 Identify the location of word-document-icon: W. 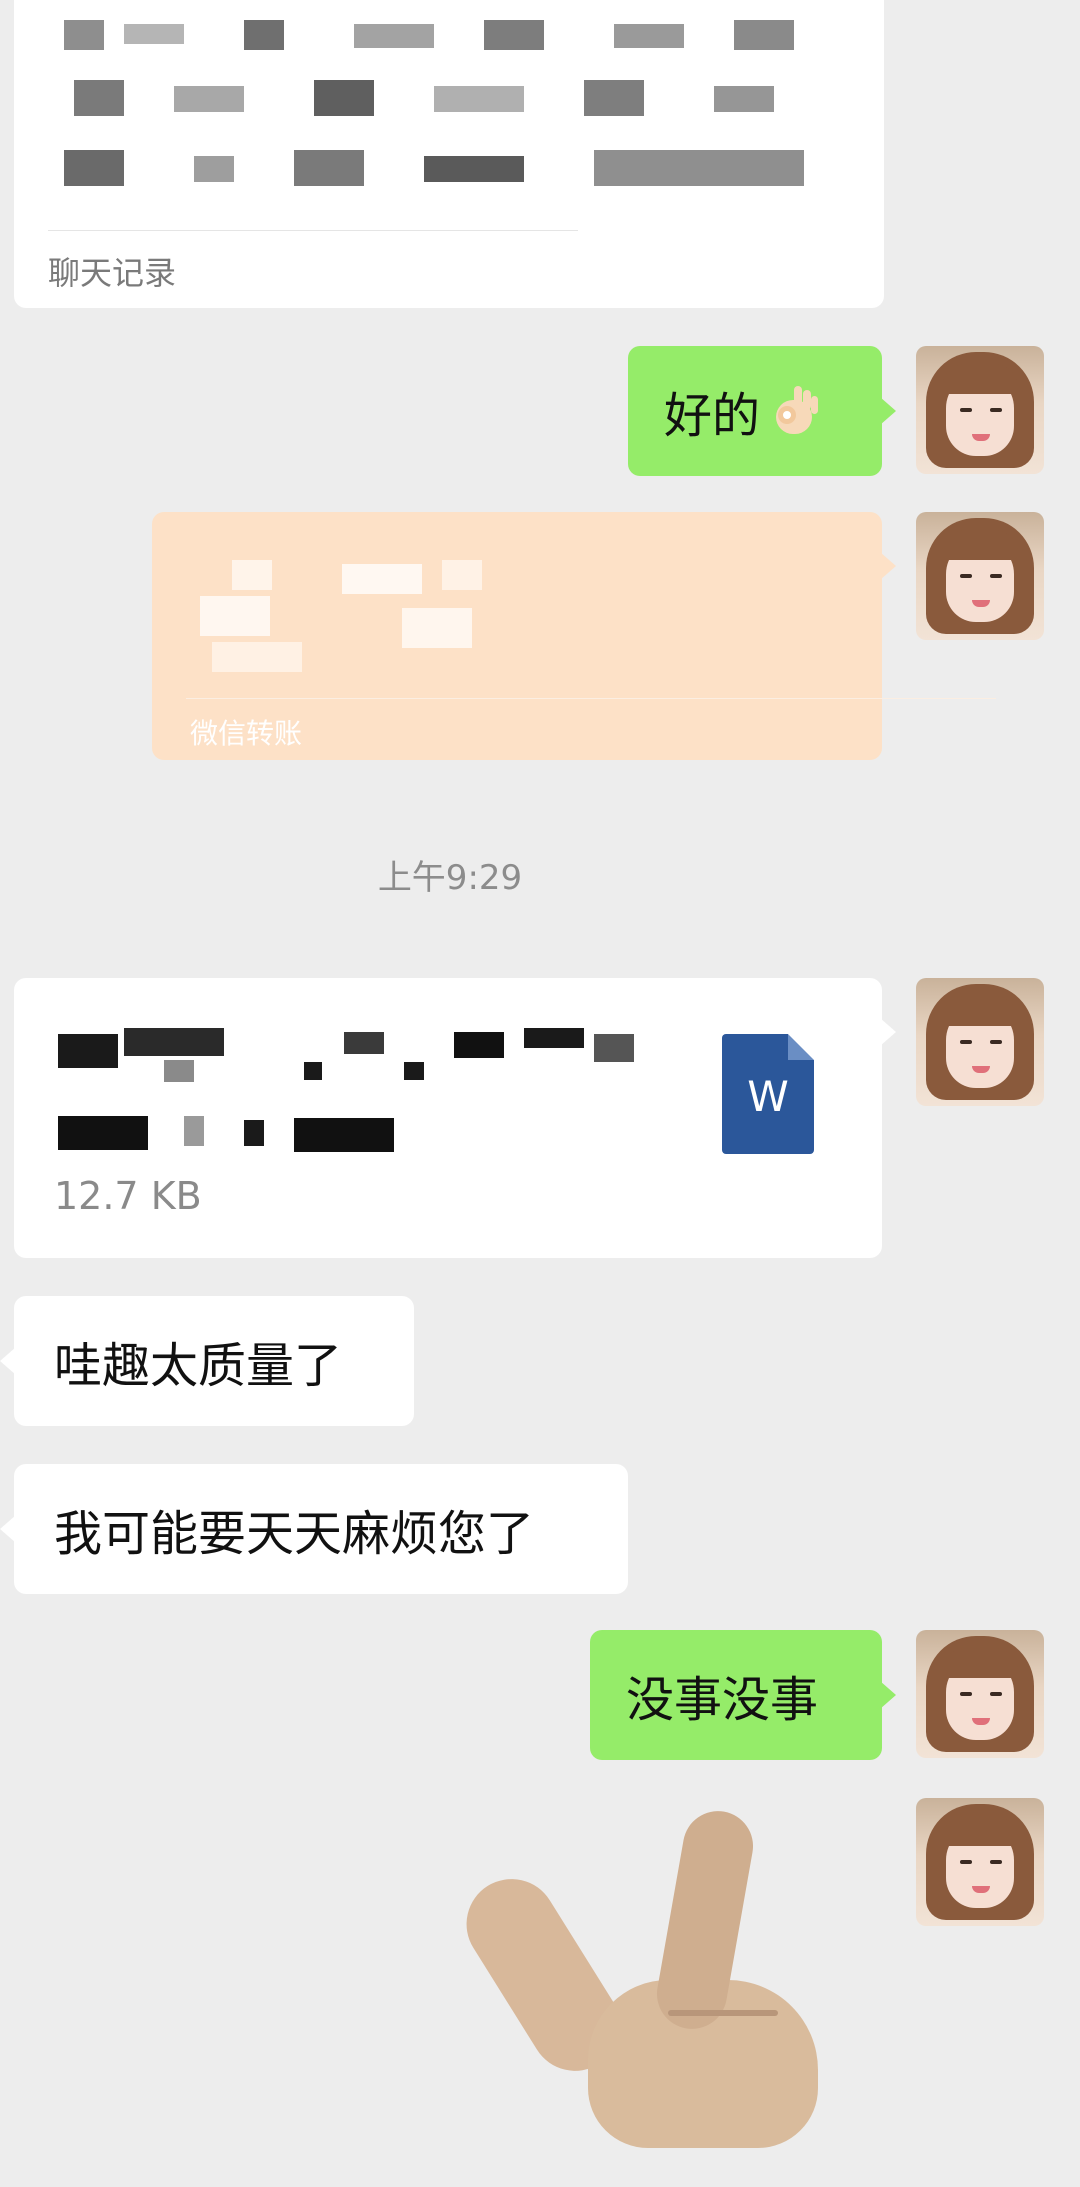
(768, 1094).